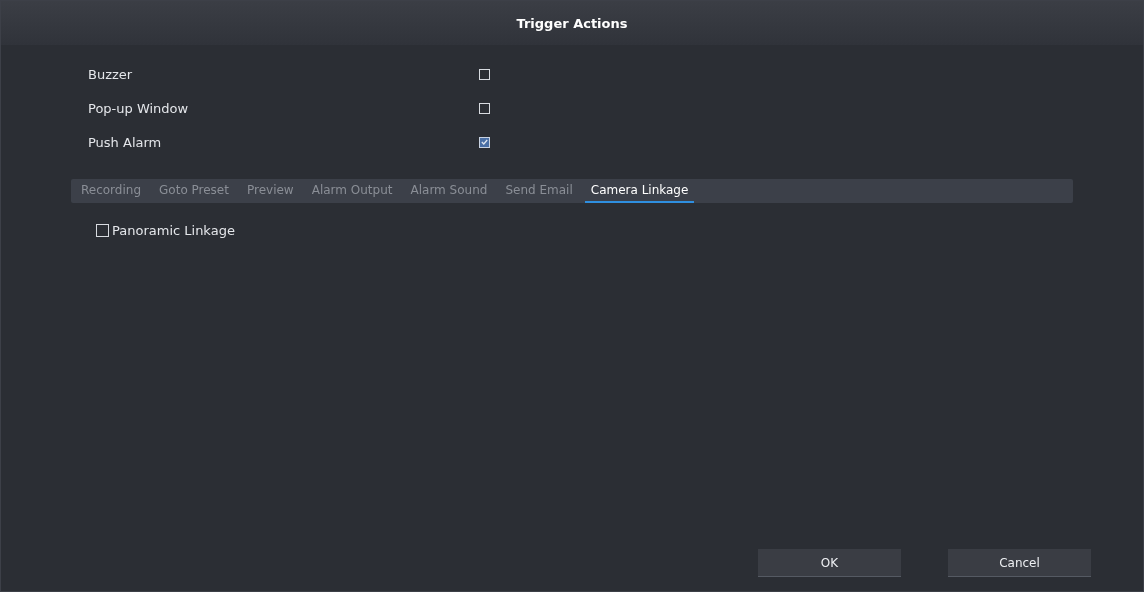 The width and height of the screenshot is (1144, 592). I want to click on tab: Alarm Sound, so click(449, 191).